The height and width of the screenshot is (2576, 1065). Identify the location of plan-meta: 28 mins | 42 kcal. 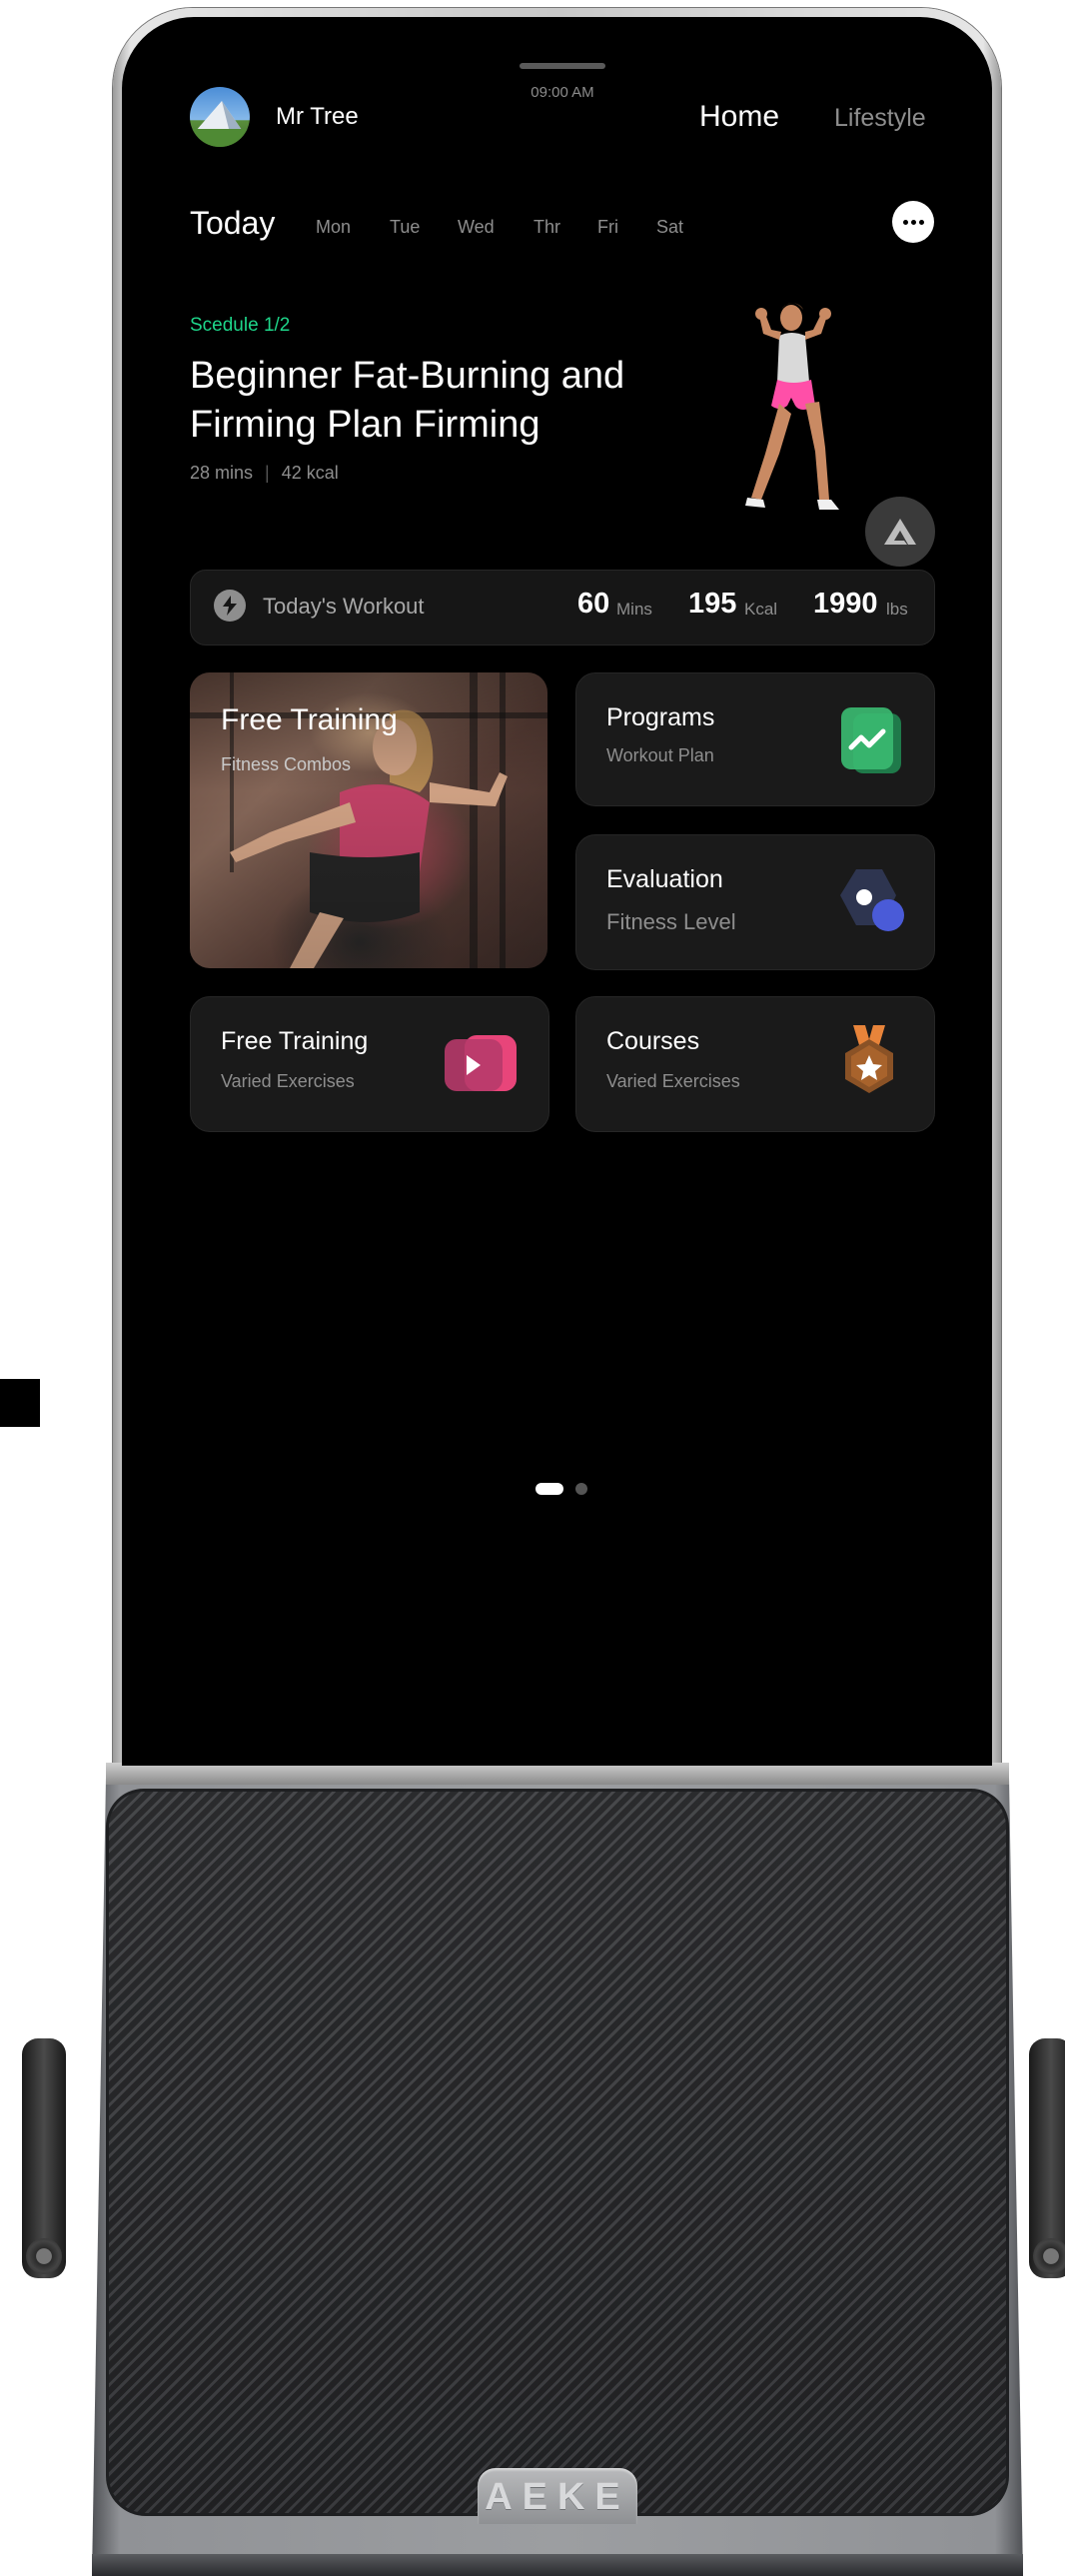
(264, 473).